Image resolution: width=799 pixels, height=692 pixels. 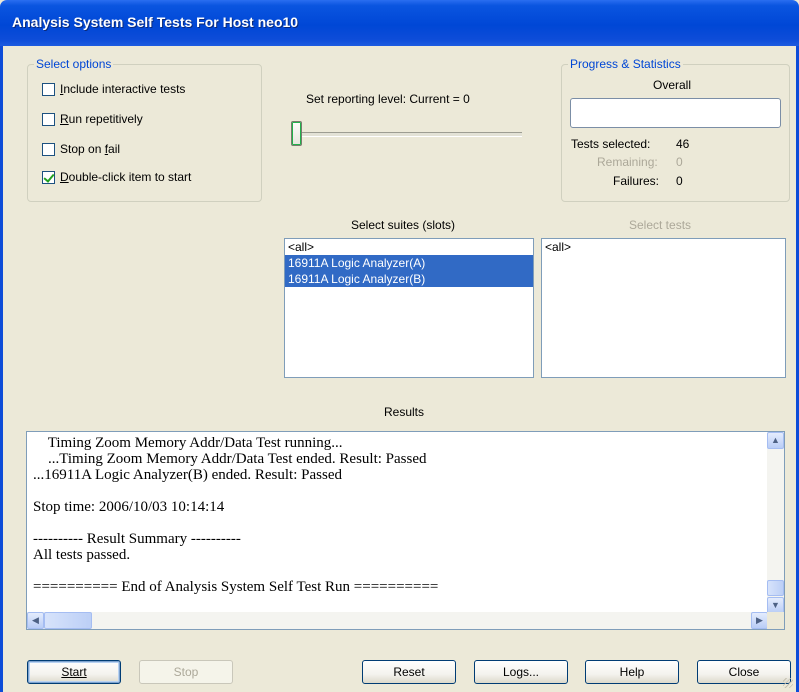 I want to click on select-tests-label: Select tests, so click(x=660, y=225).